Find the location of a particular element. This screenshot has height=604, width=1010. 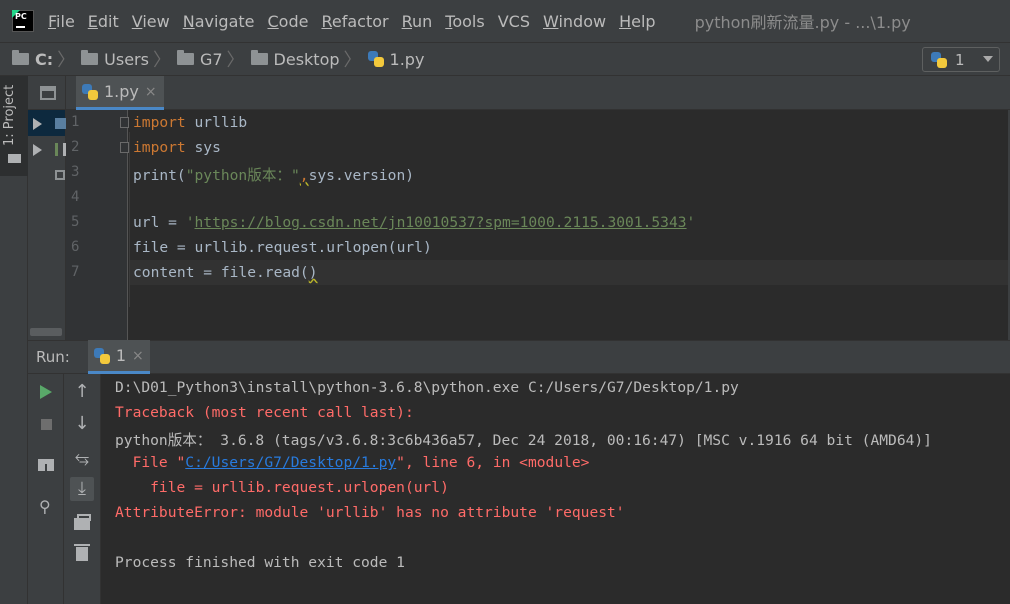

soft-wrap-icon: ⥃ is located at coordinates (82, 457).